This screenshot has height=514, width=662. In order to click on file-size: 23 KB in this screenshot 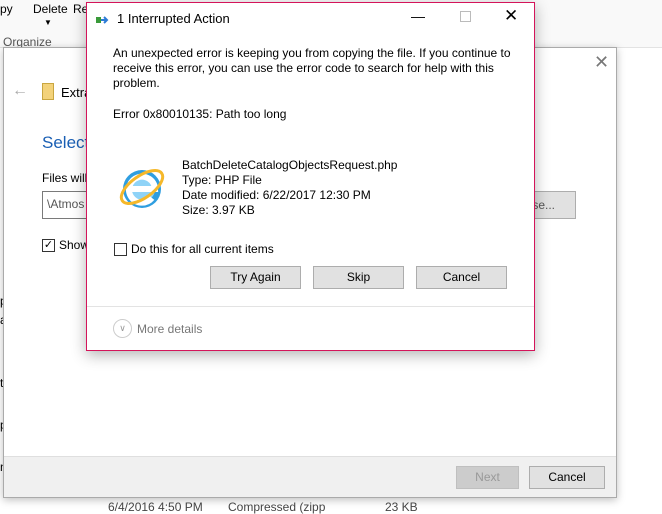, I will do `click(401, 507)`.